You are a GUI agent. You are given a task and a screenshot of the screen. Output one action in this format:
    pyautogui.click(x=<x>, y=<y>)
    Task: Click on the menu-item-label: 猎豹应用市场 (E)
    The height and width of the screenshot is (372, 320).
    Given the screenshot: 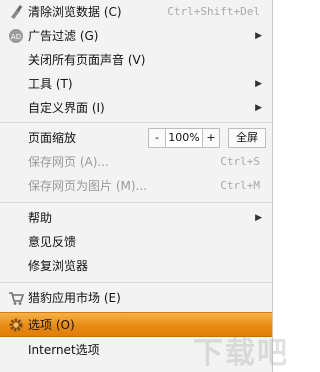 What is the action you would take?
    pyautogui.click(x=74, y=298)
    